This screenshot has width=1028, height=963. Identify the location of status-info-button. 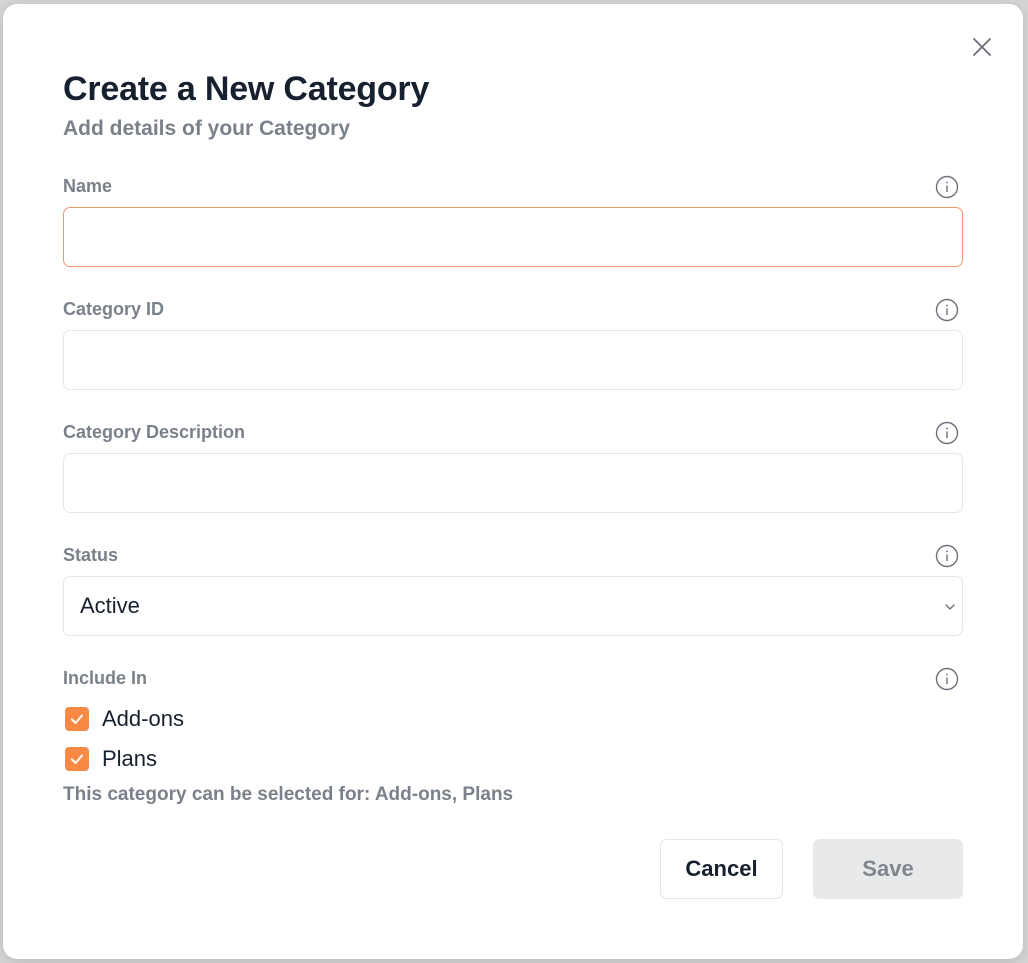
(947, 556).